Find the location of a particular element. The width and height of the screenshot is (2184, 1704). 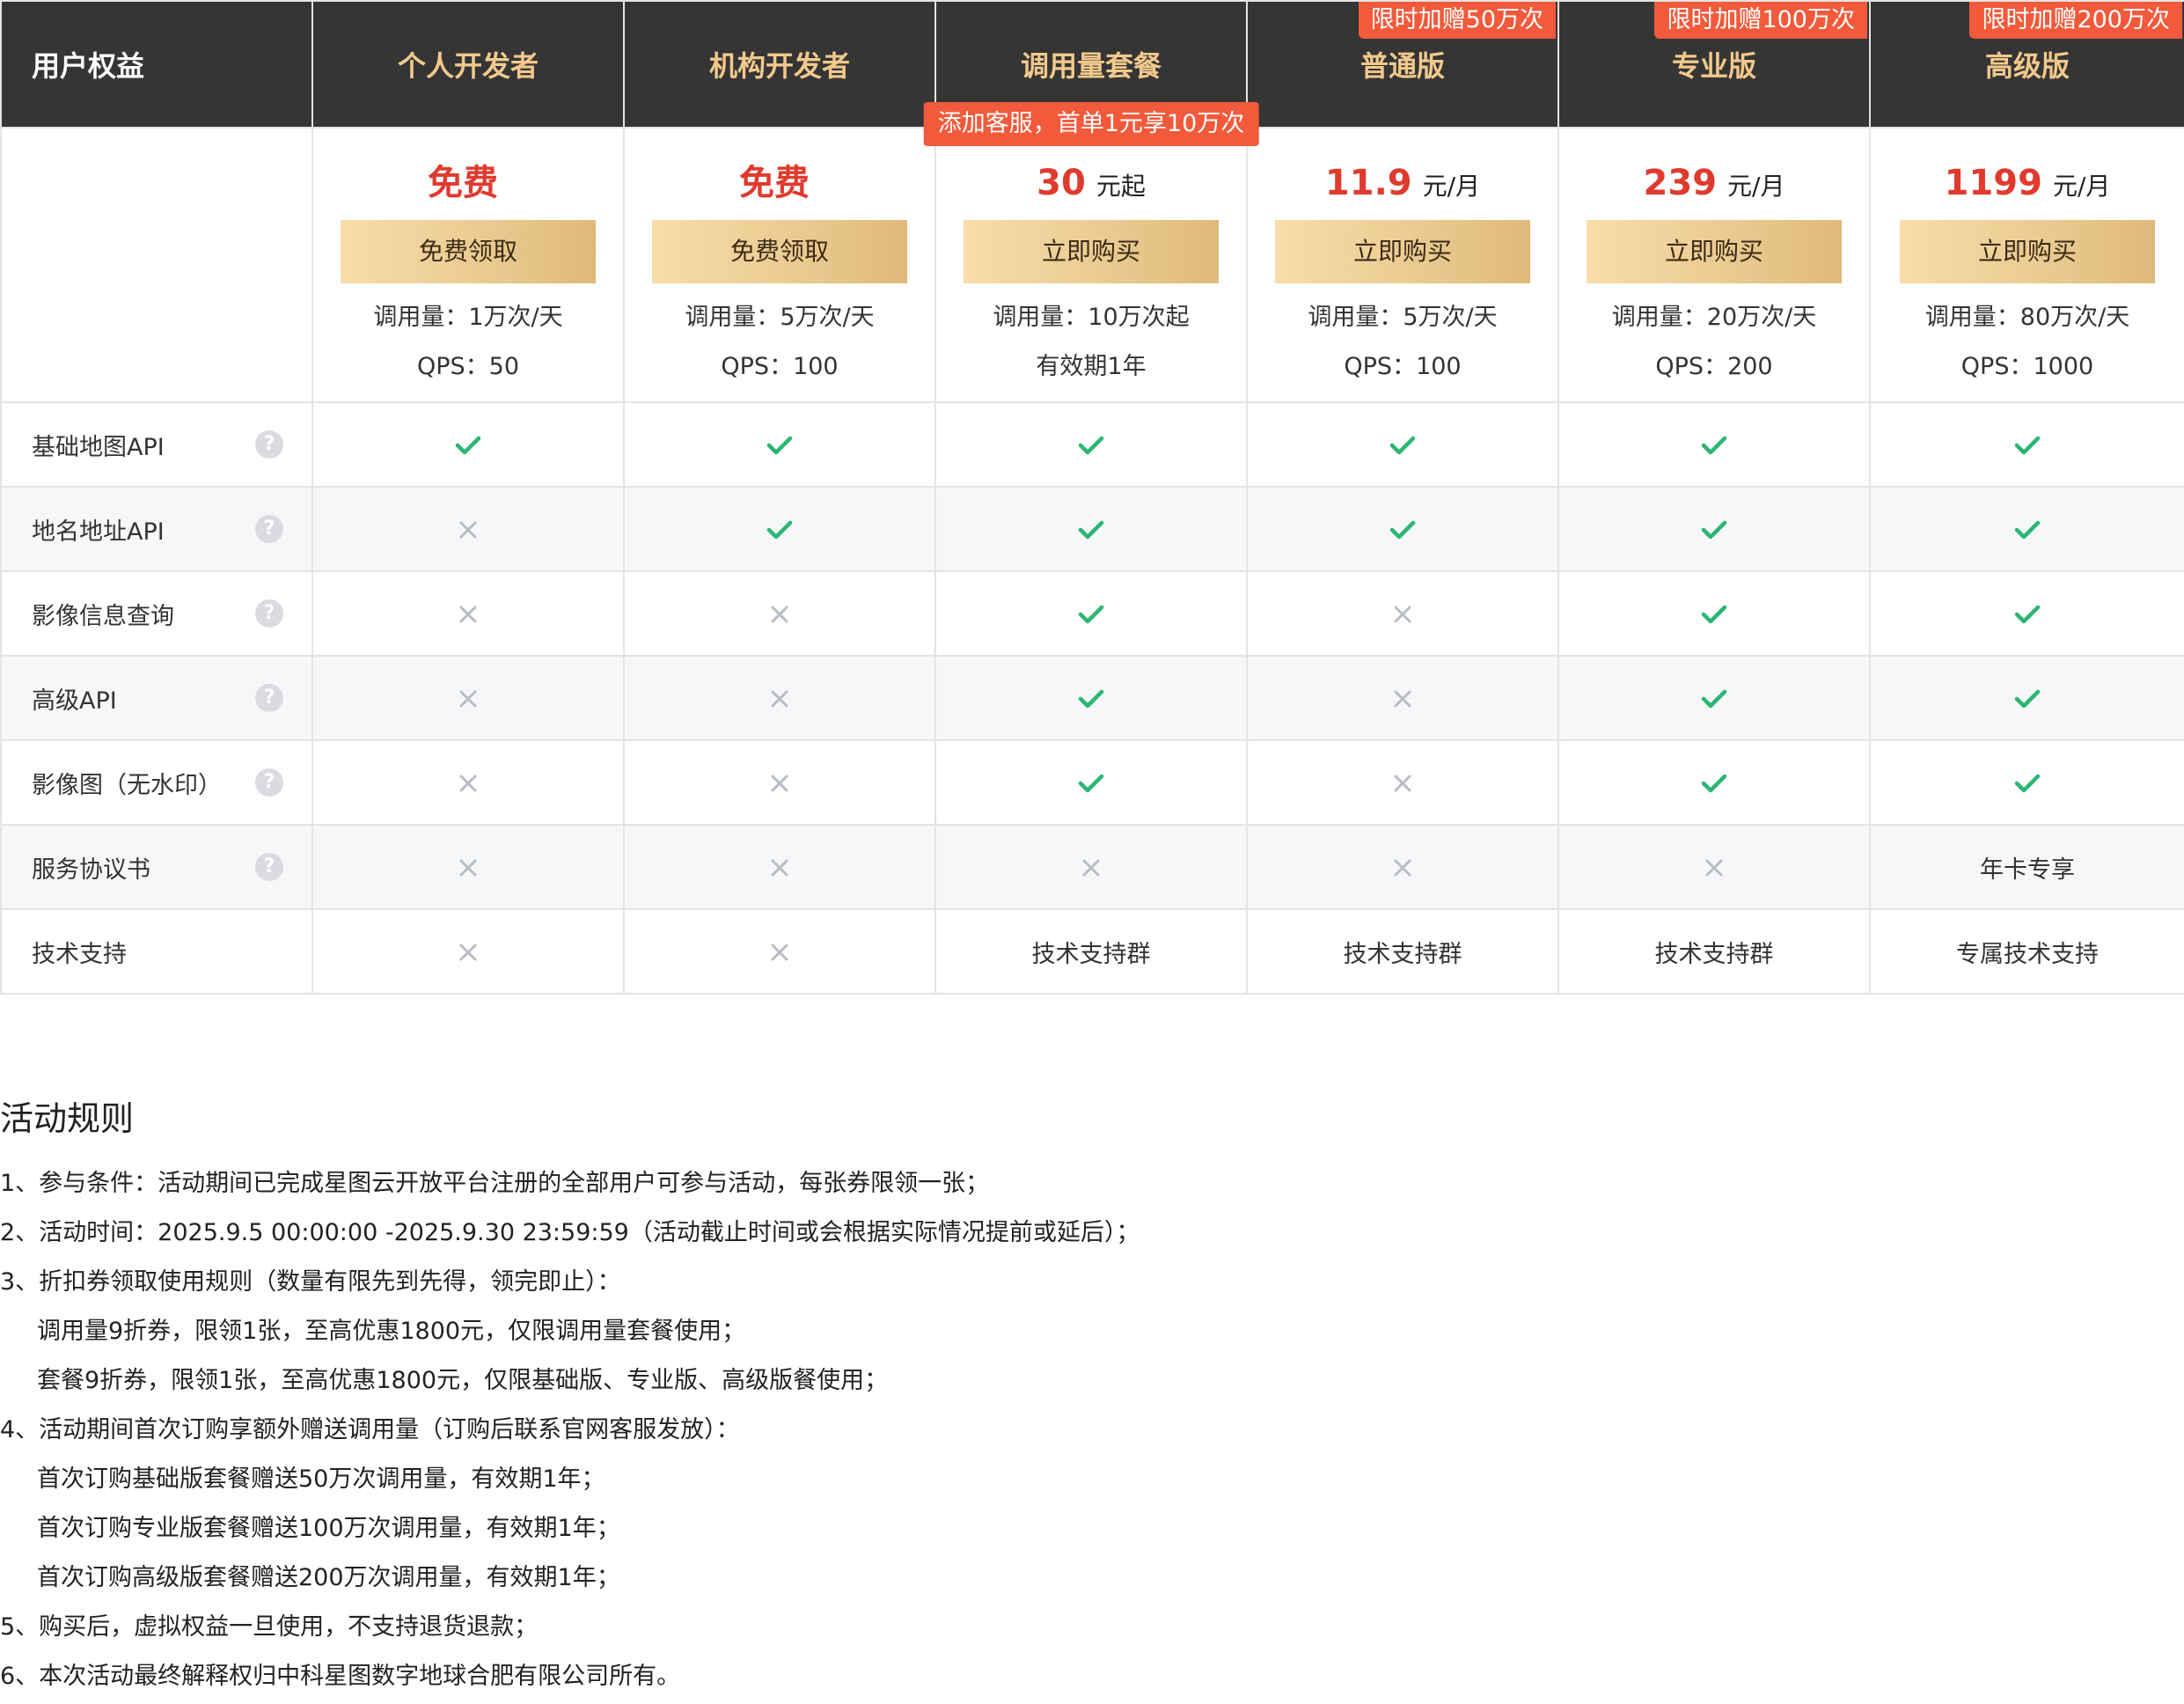

price-unit: 元/月 is located at coordinates (1756, 186).